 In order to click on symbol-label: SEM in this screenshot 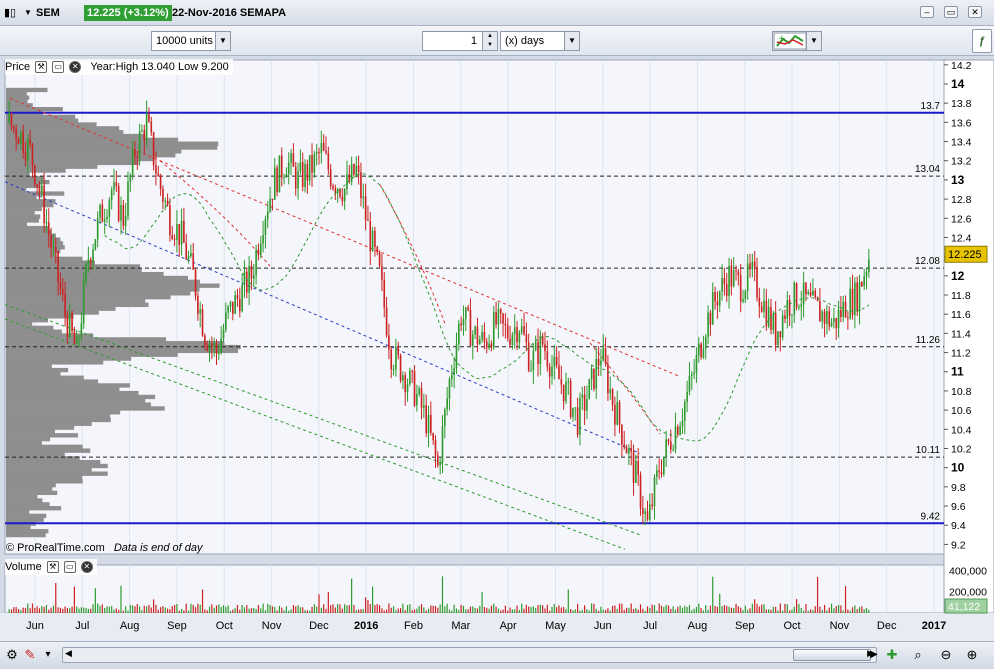, I will do `click(48, 13)`.